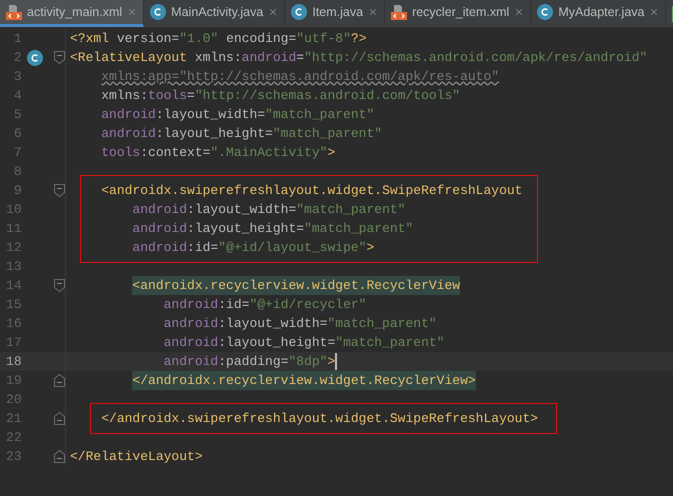 This screenshot has height=496, width=673. What do you see at coordinates (14, 285) in the screenshot?
I see `line-number: 14` at bounding box center [14, 285].